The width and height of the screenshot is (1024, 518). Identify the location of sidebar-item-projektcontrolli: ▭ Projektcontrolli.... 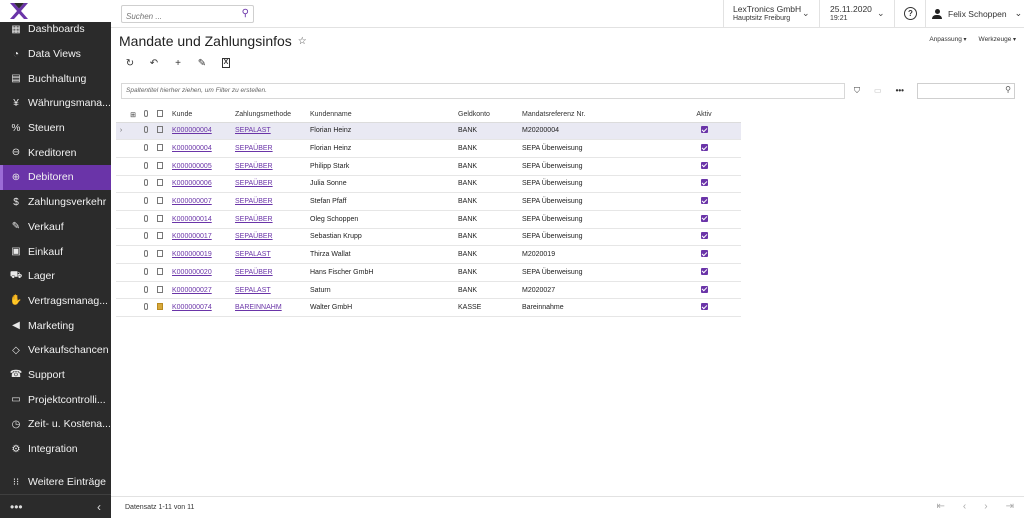
(55, 399).